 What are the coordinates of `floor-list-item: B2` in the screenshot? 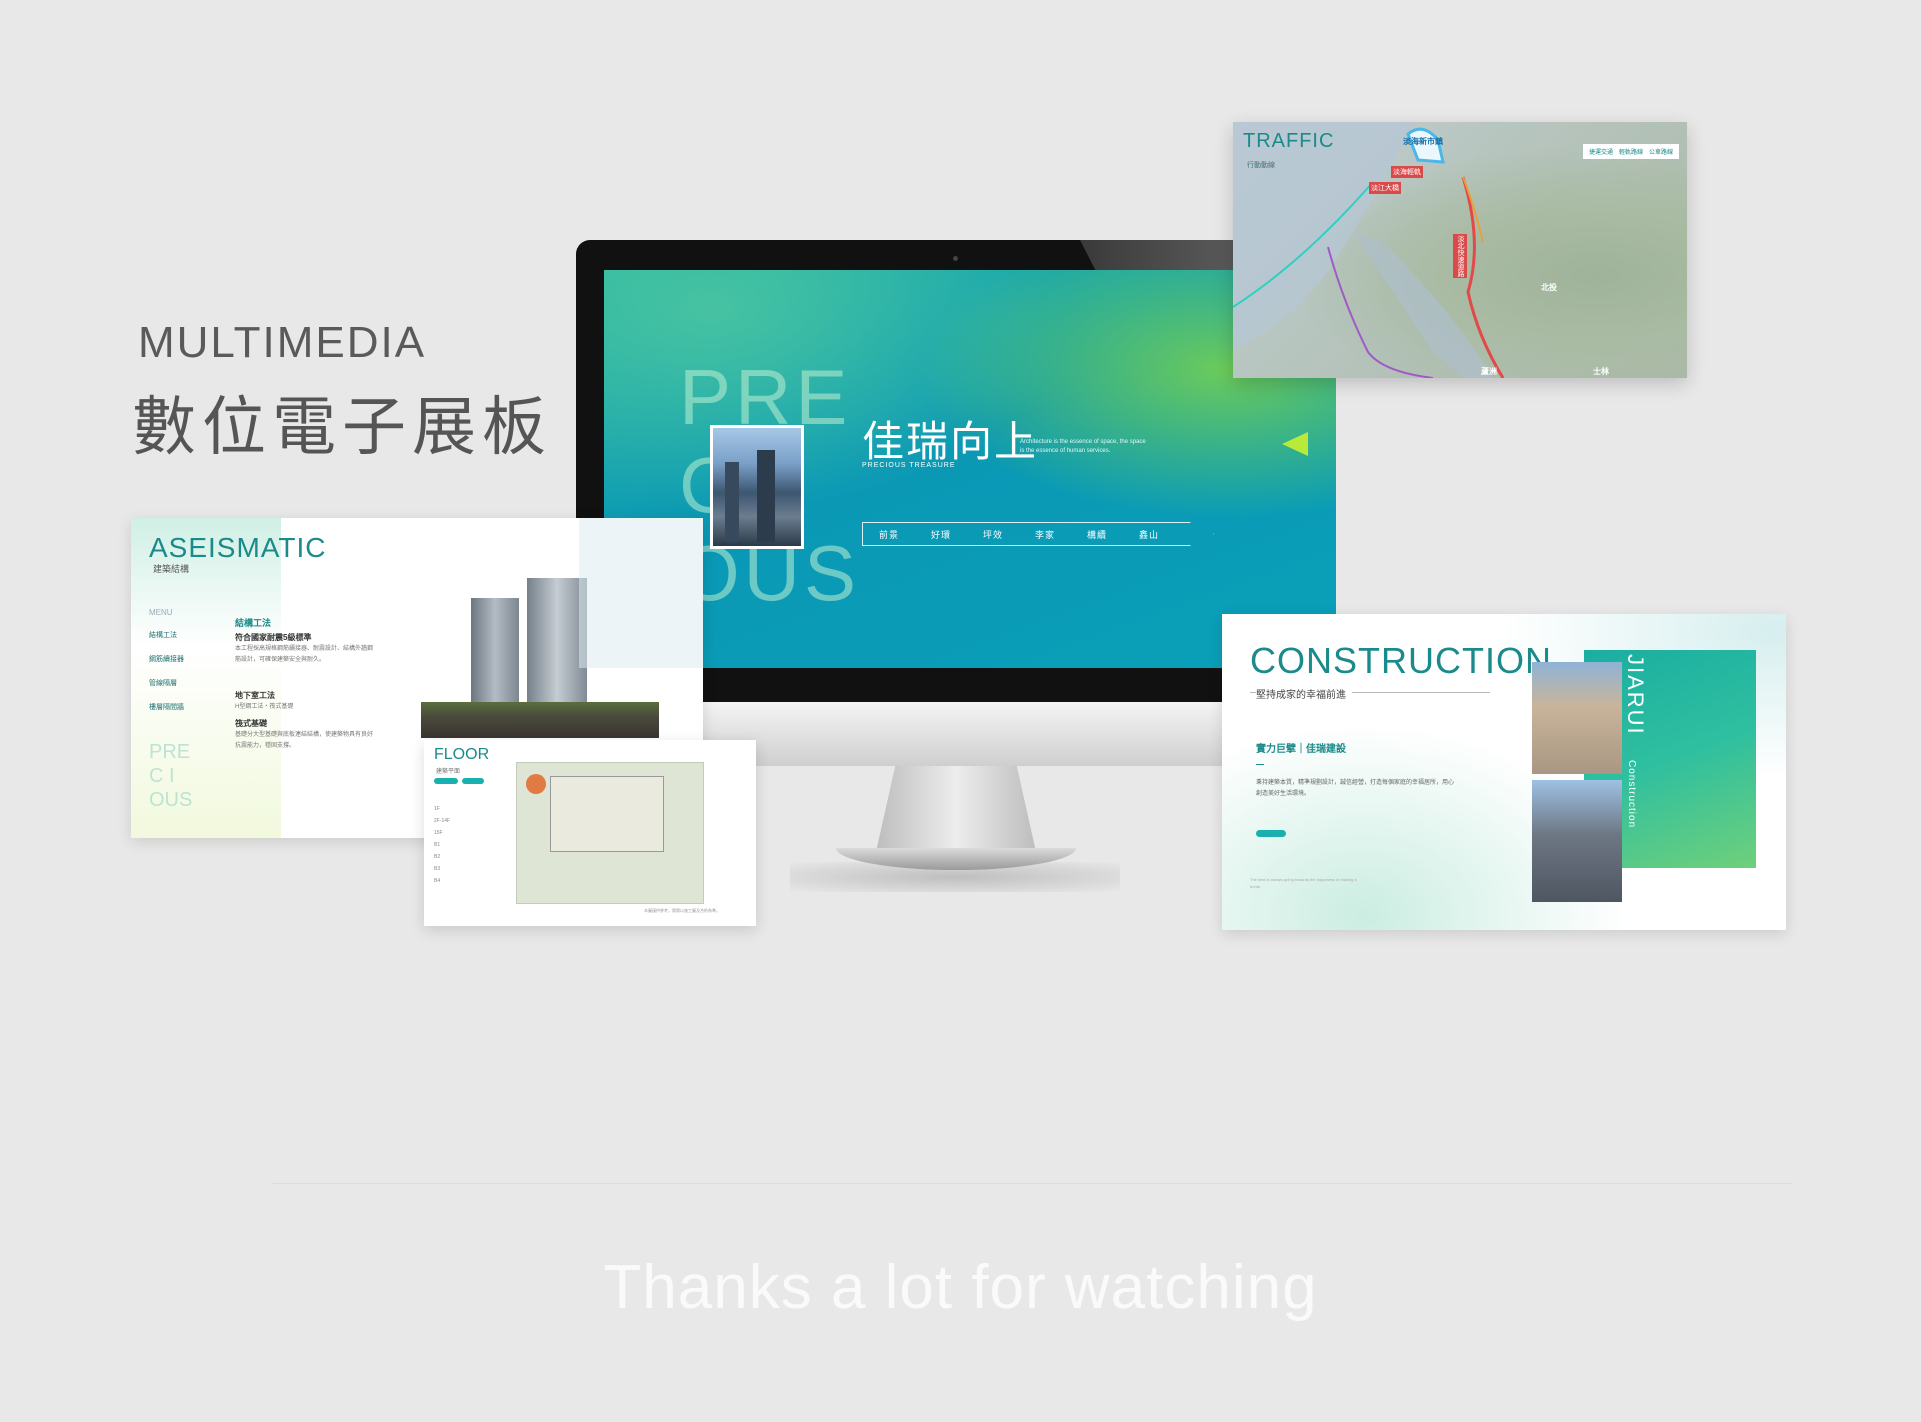 It's located at (437, 857).